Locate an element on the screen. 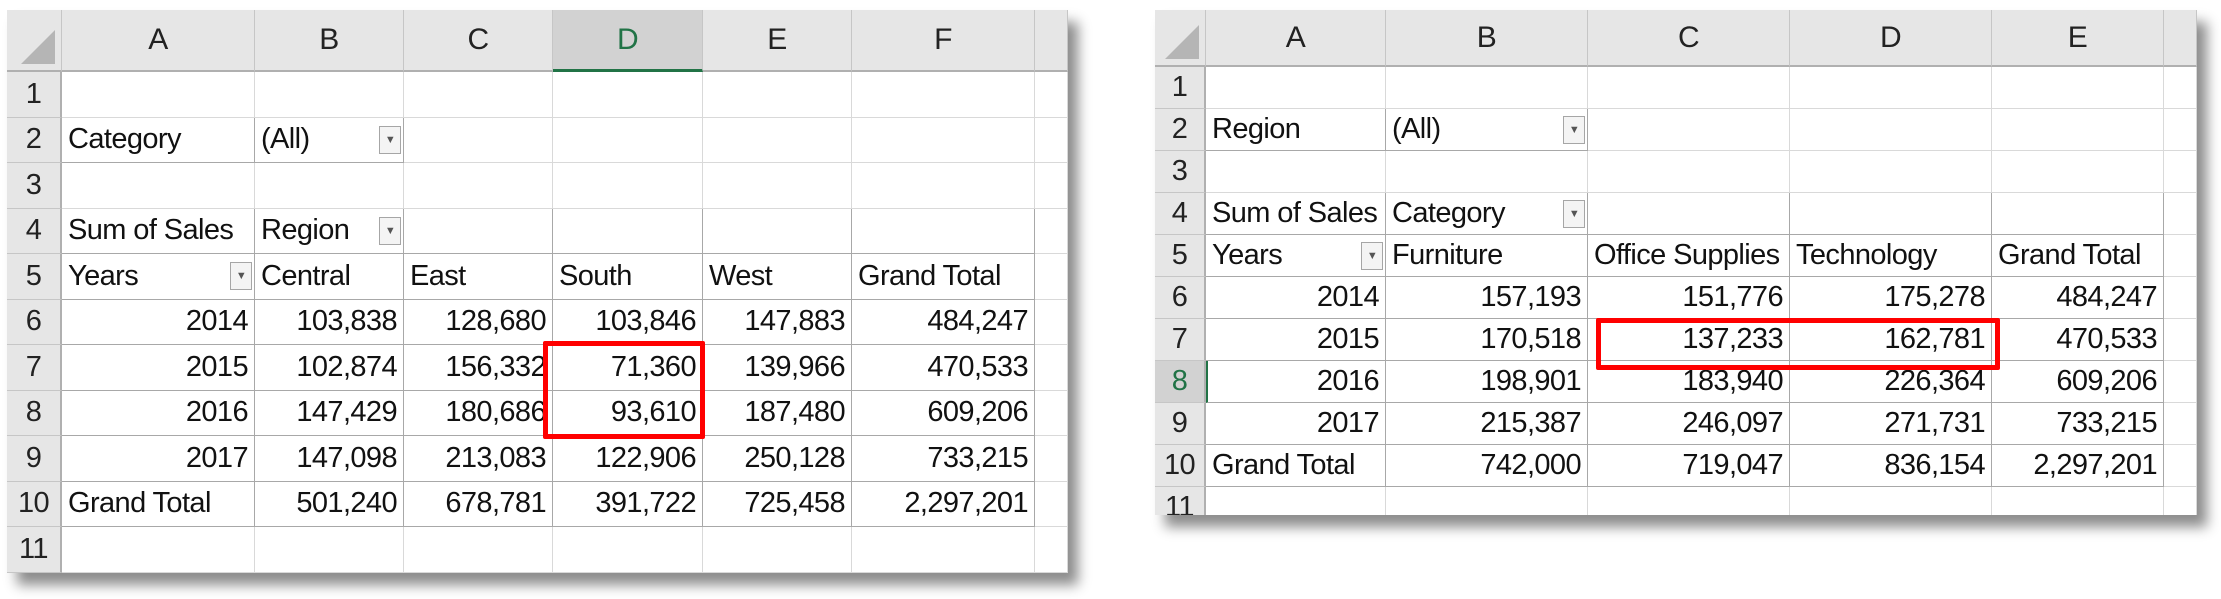 The height and width of the screenshot is (599, 2221). row-header-2: 2 is located at coordinates (1180, 130).